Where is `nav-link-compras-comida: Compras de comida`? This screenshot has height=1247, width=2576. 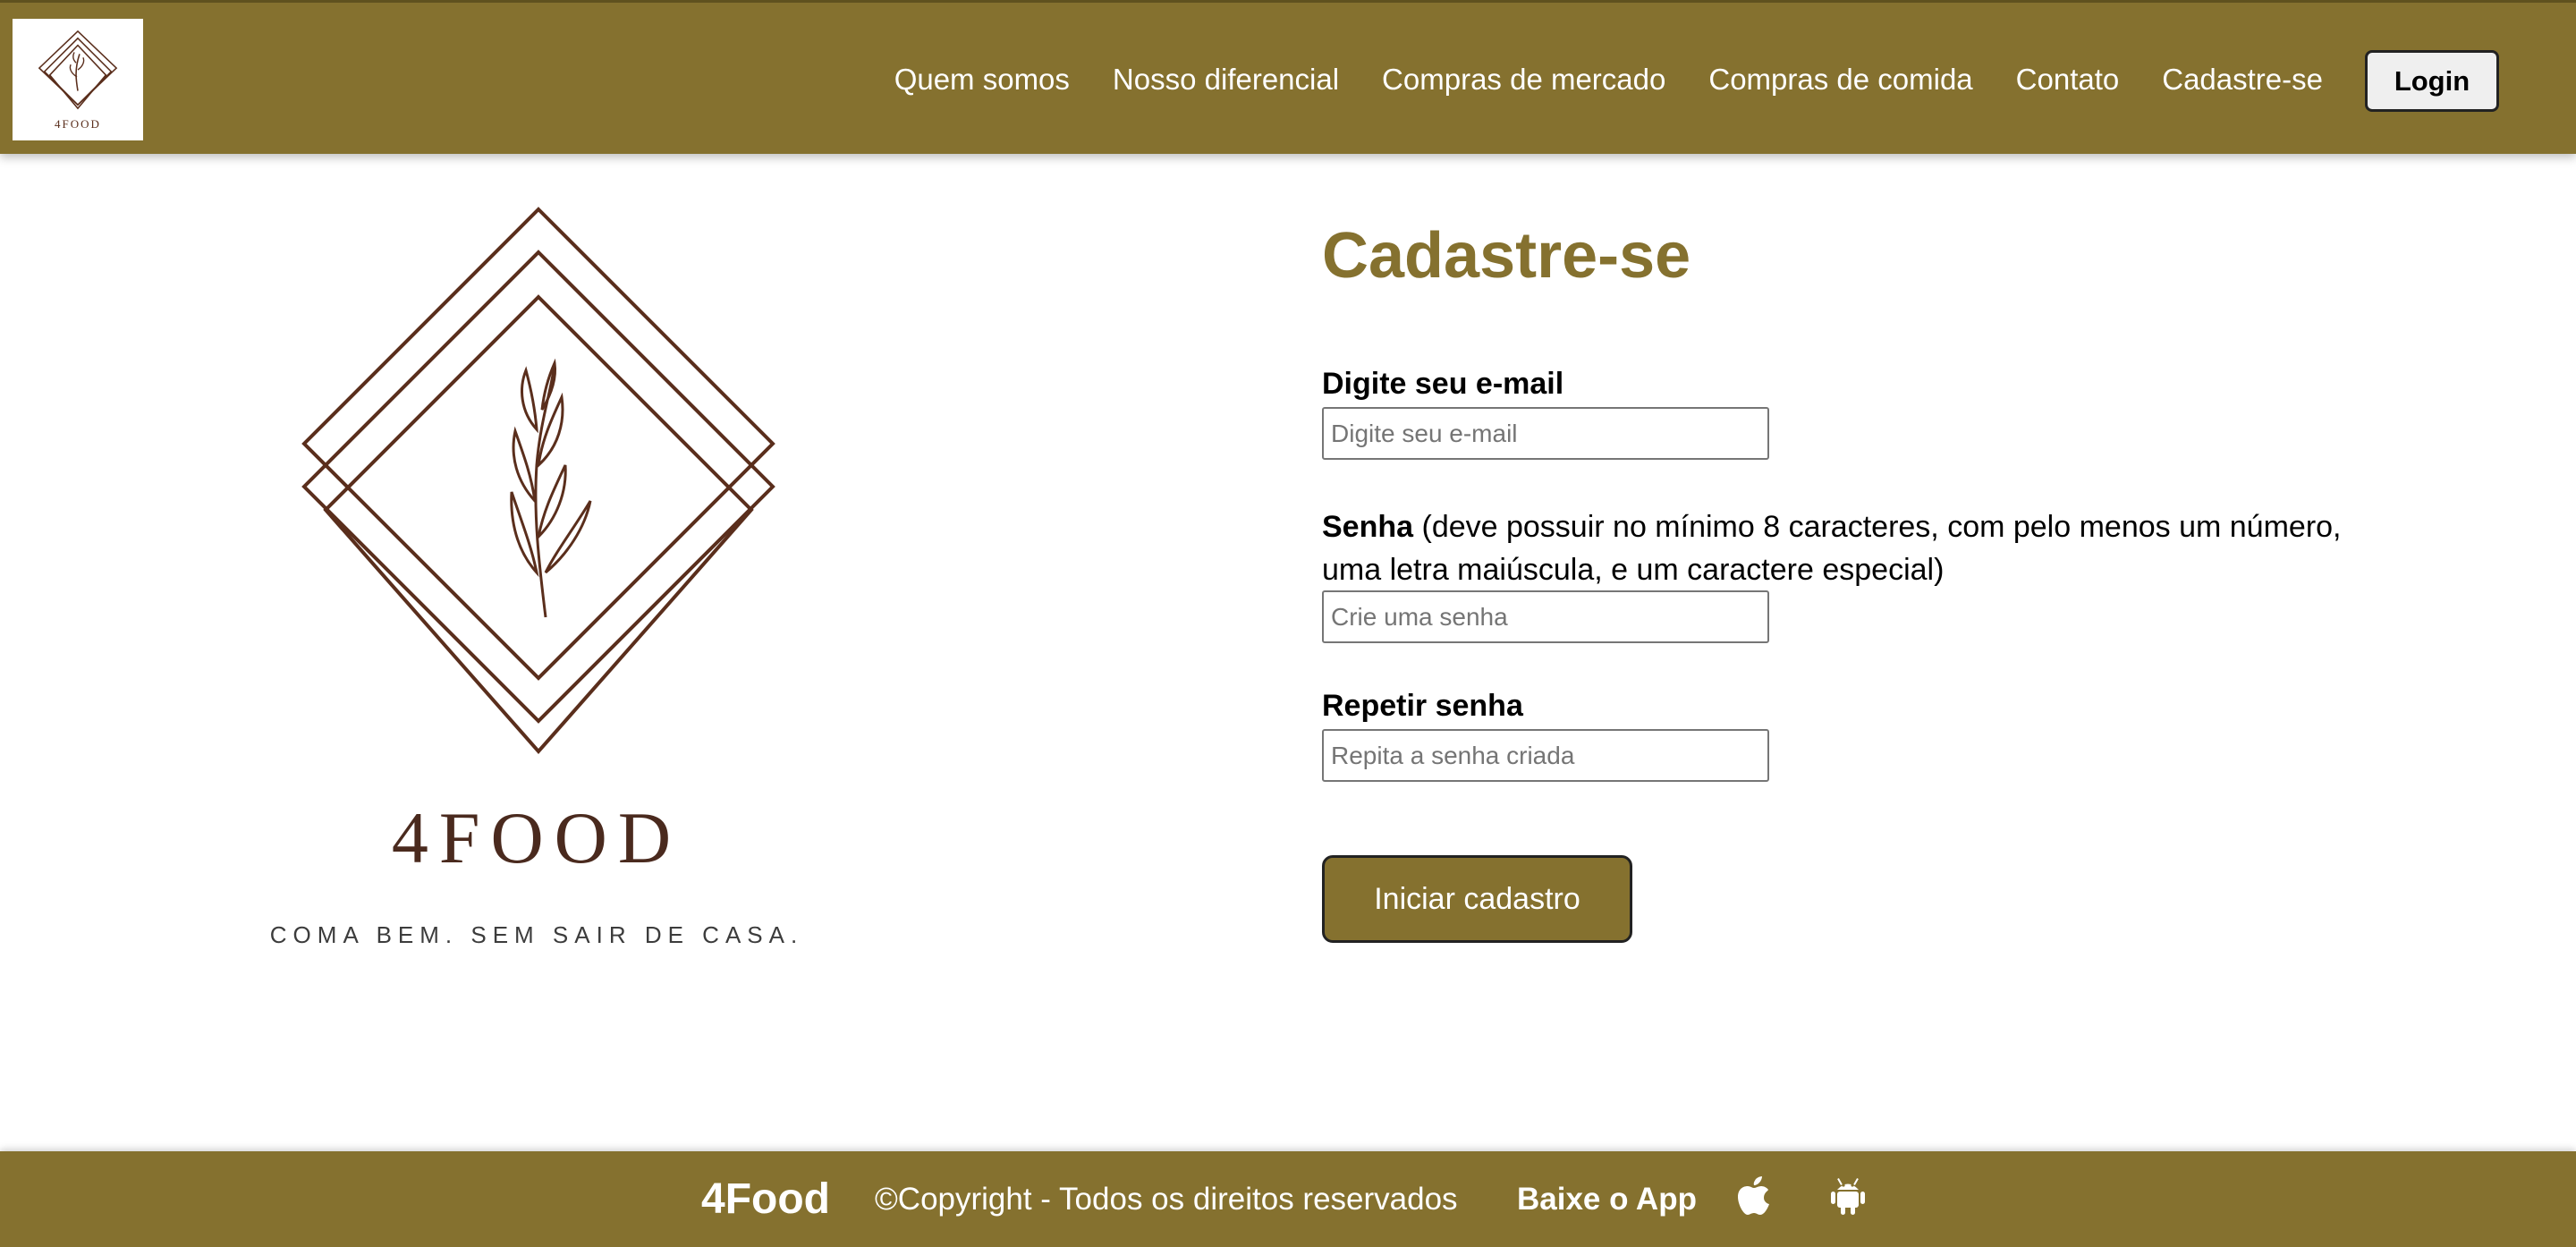 nav-link-compras-comida: Compras de comida is located at coordinates (1840, 80).